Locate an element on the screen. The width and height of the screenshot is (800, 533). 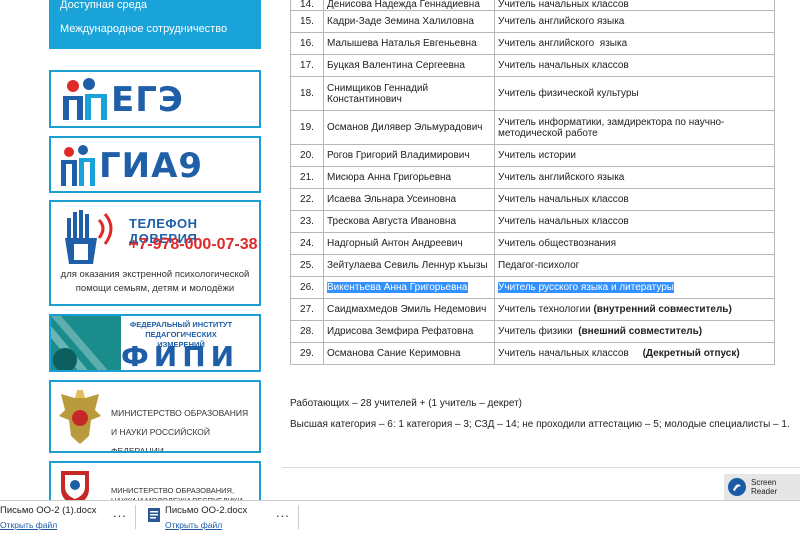
hand-phone-icon is located at coordinates (89, 237).